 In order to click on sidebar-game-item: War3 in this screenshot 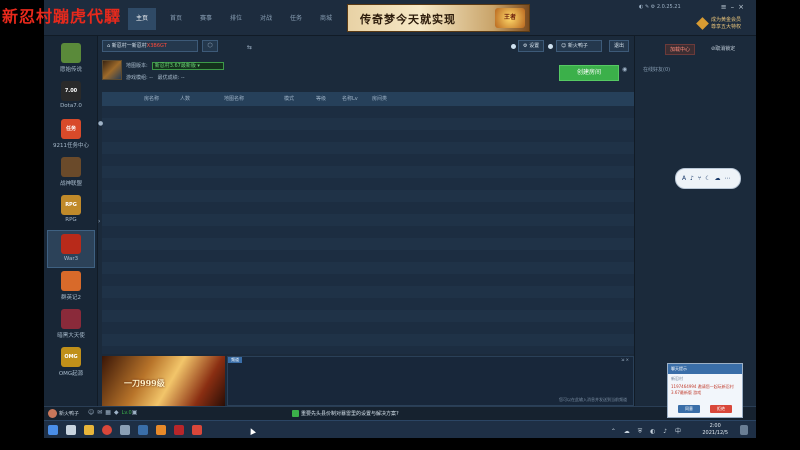, I will do `click(71, 249)`.